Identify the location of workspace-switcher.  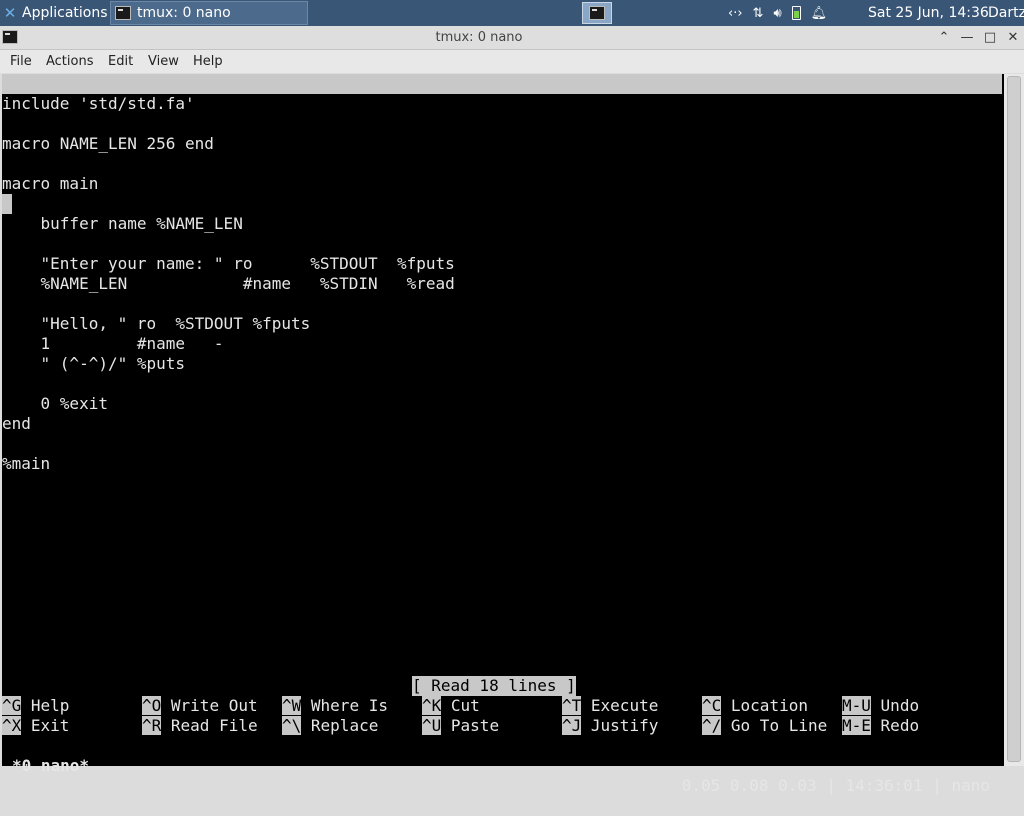
(597, 13).